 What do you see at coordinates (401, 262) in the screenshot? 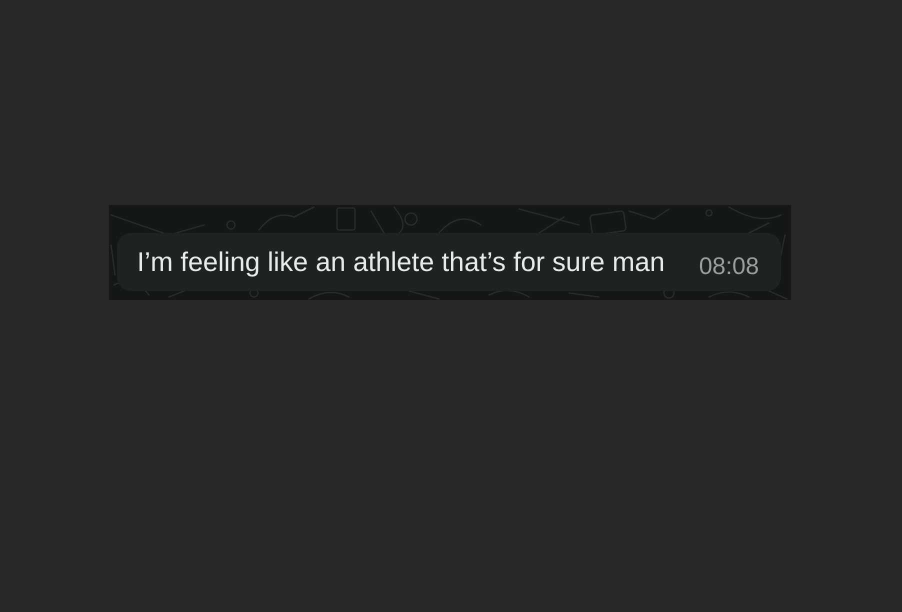
I see `message-text: I’m feeling like an athlete that’s for sure man` at bounding box center [401, 262].